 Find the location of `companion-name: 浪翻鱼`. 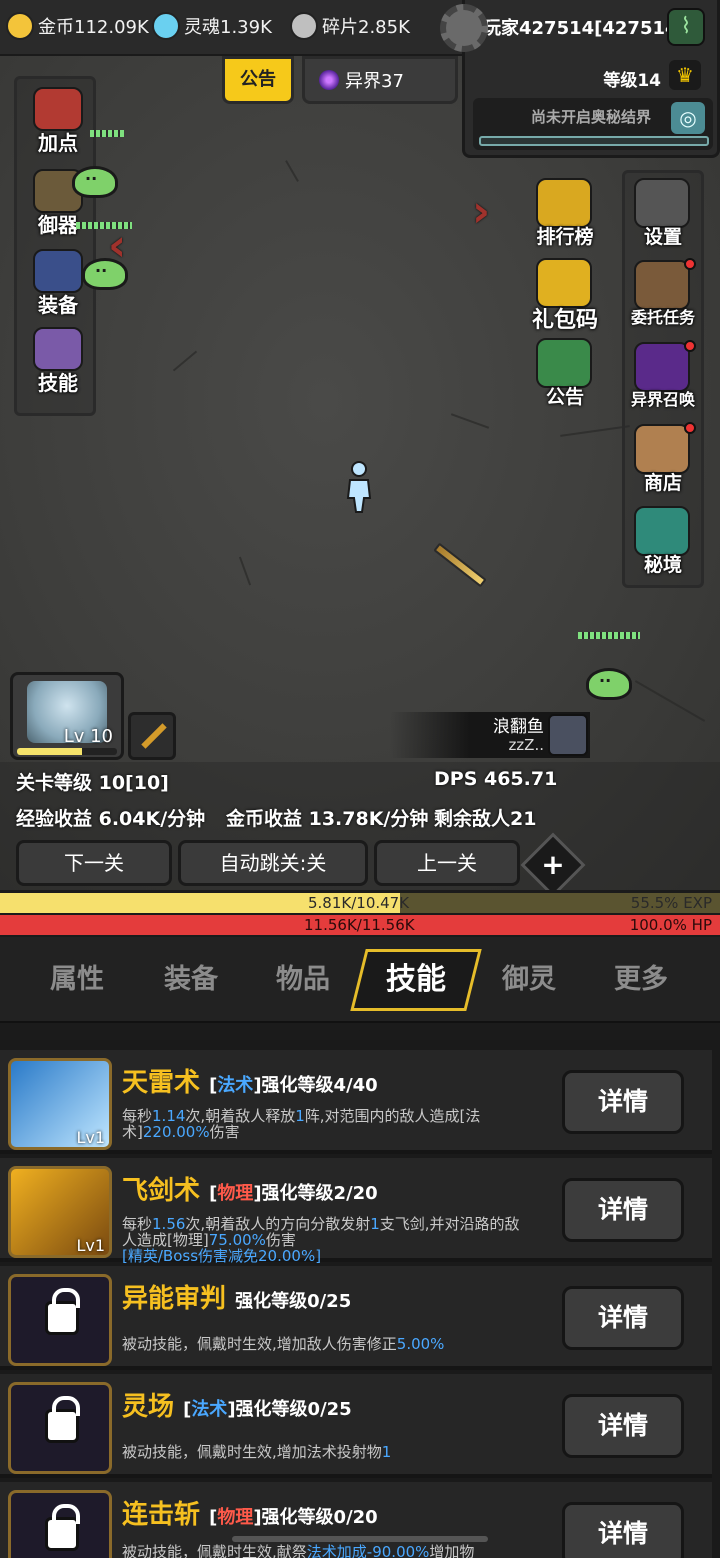

companion-name: 浪翻鱼 is located at coordinates (518, 727).